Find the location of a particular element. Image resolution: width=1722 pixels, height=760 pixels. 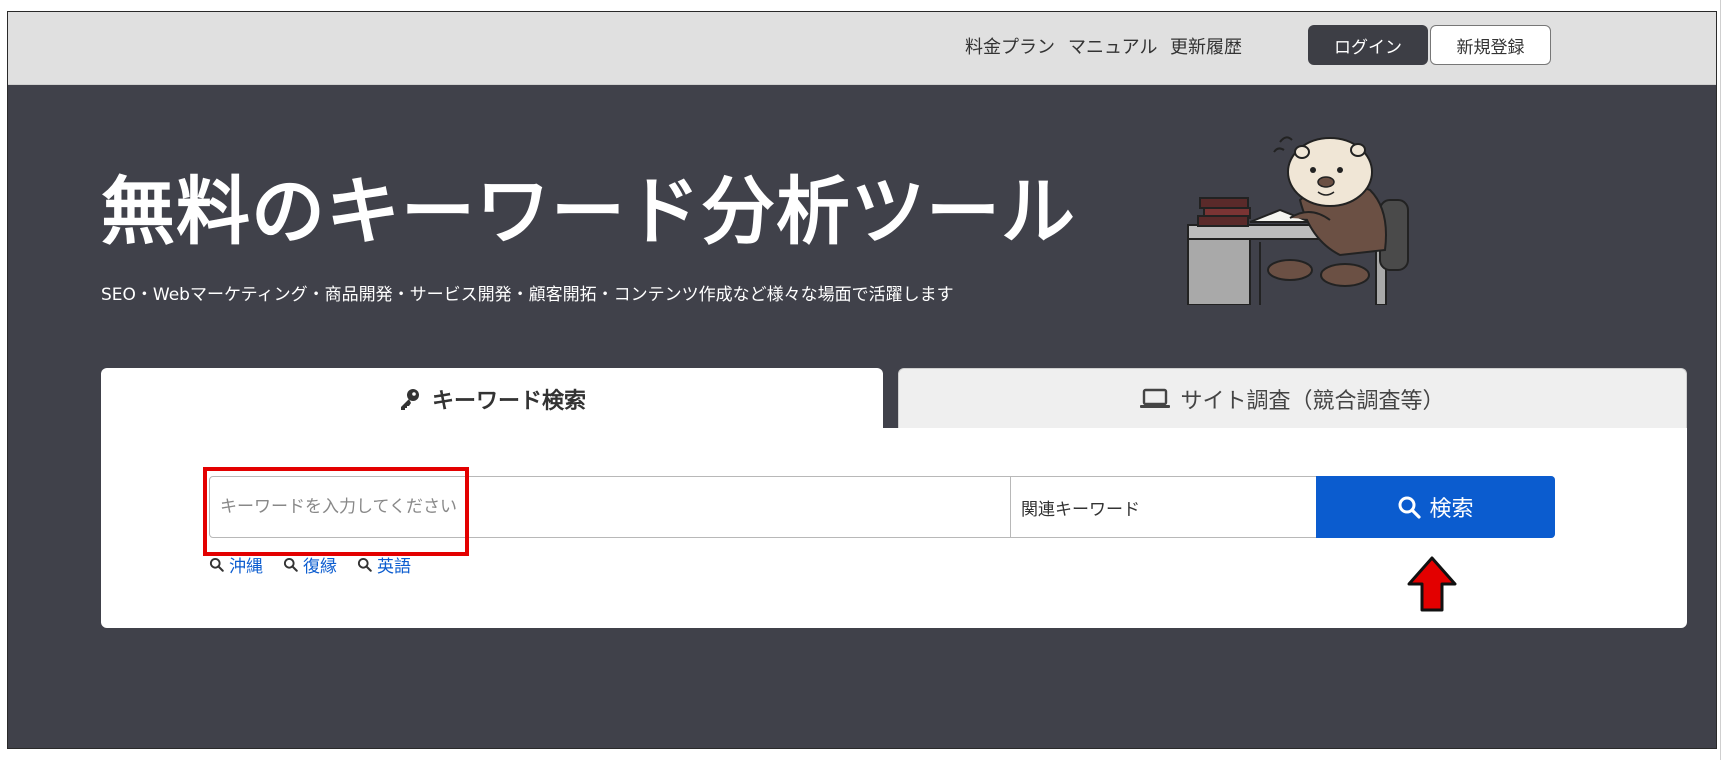

suggestion-list: 沖縄 復縁 英語 is located at coordinates (310, 564).